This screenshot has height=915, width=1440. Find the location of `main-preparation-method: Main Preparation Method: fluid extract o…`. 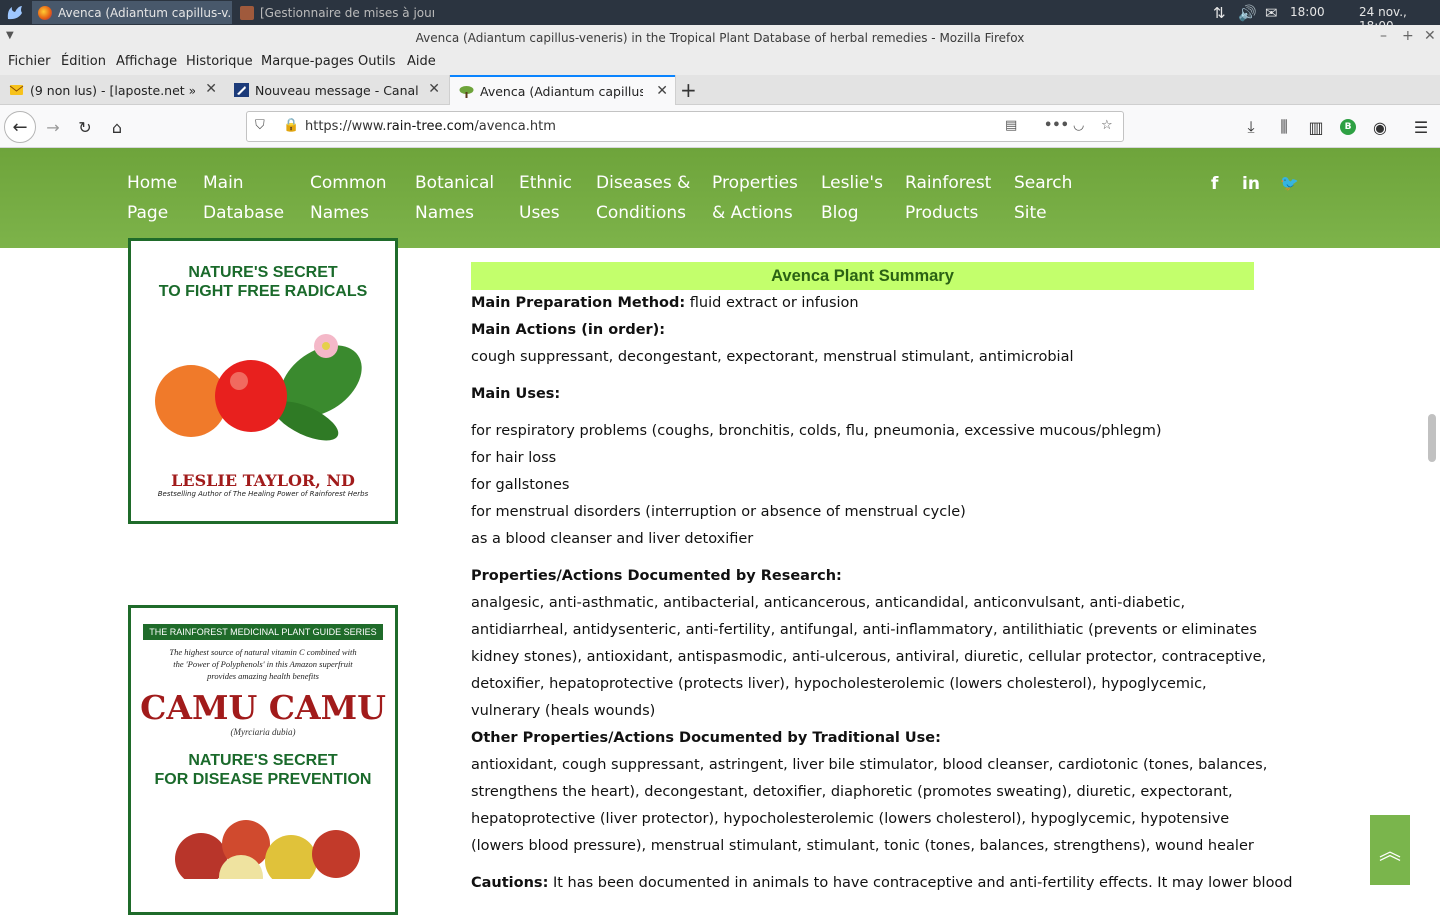

main-preparation-method: Main Preparation Method: fluid extract o… is located at coordinates (665, 303).